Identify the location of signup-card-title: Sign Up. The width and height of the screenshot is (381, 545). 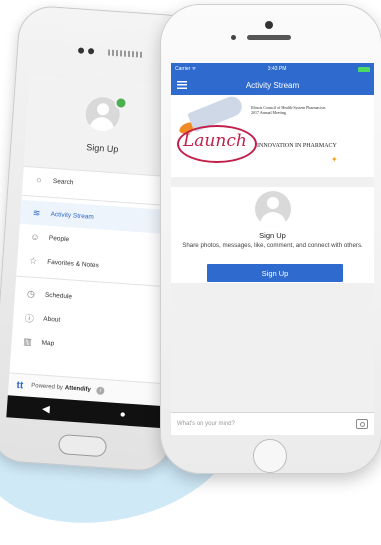
(272, 235).